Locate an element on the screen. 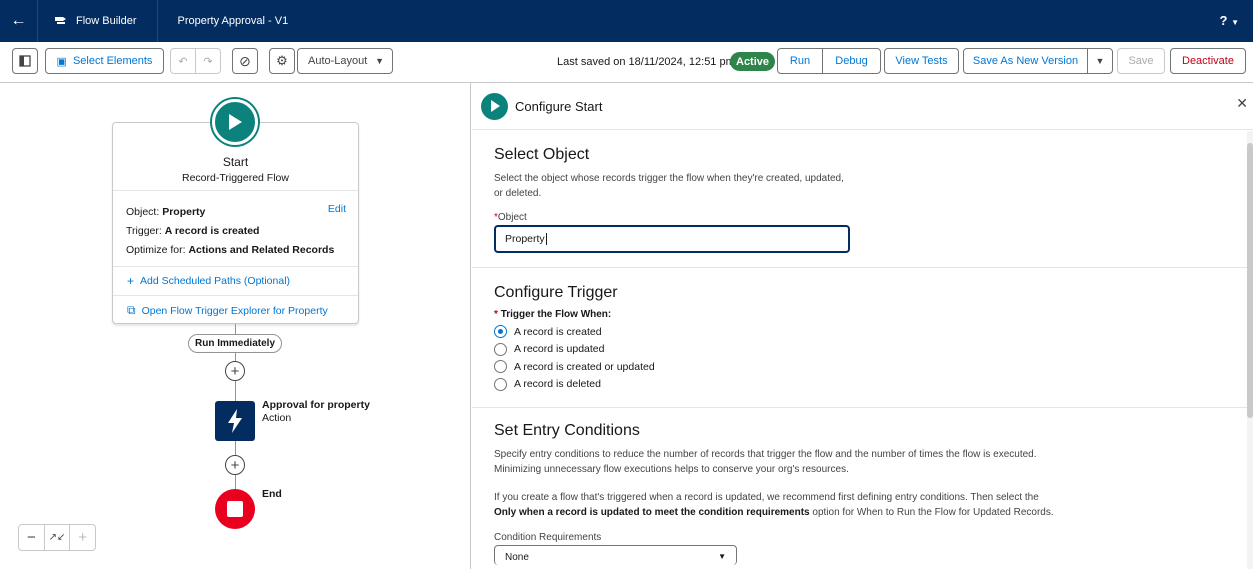 The height and width of the screenshot is (569, 1253). select-icon: ▣ is located at coordinates (61, 61).